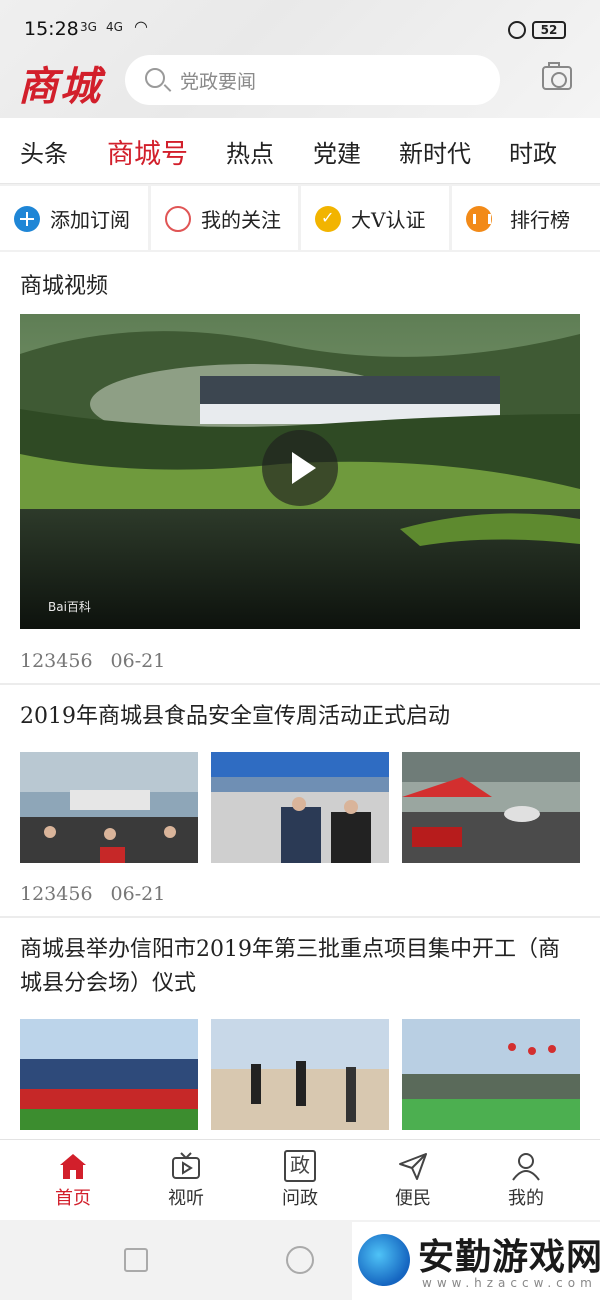 The image size is (600, 1300). I want to click on home-icon, so click(73, 1166).